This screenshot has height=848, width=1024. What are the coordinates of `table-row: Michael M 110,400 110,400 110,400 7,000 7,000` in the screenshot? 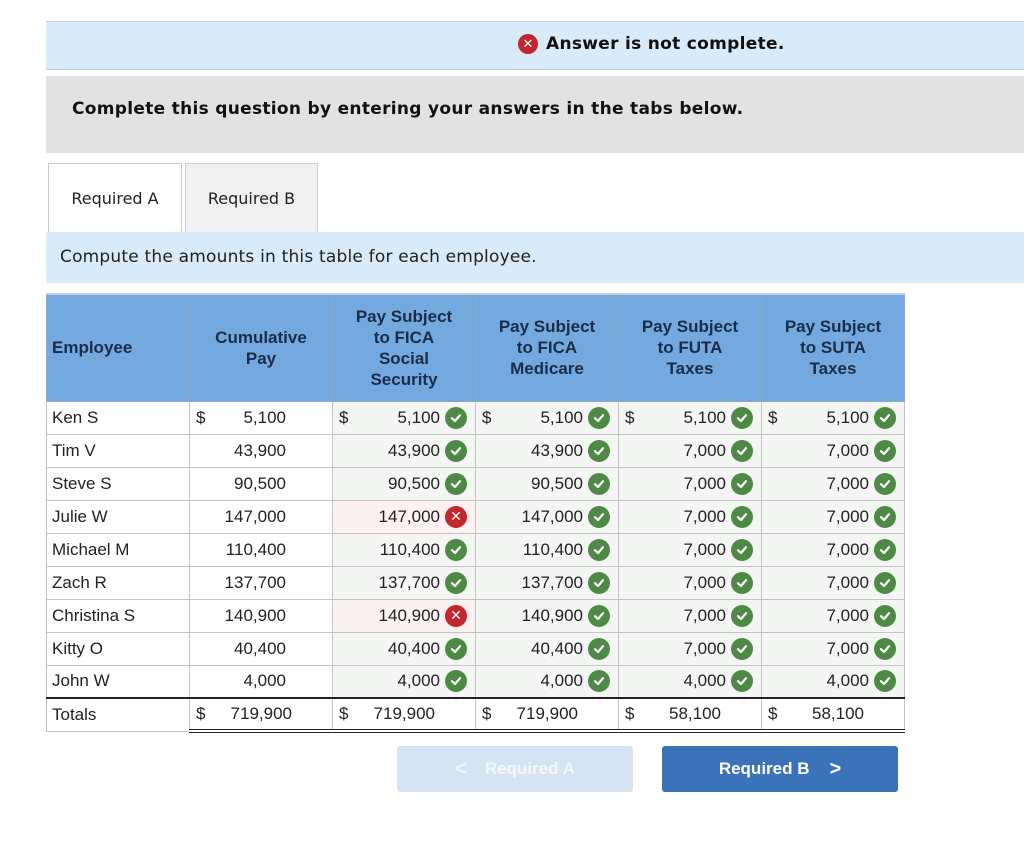 It's located at (475, 549).